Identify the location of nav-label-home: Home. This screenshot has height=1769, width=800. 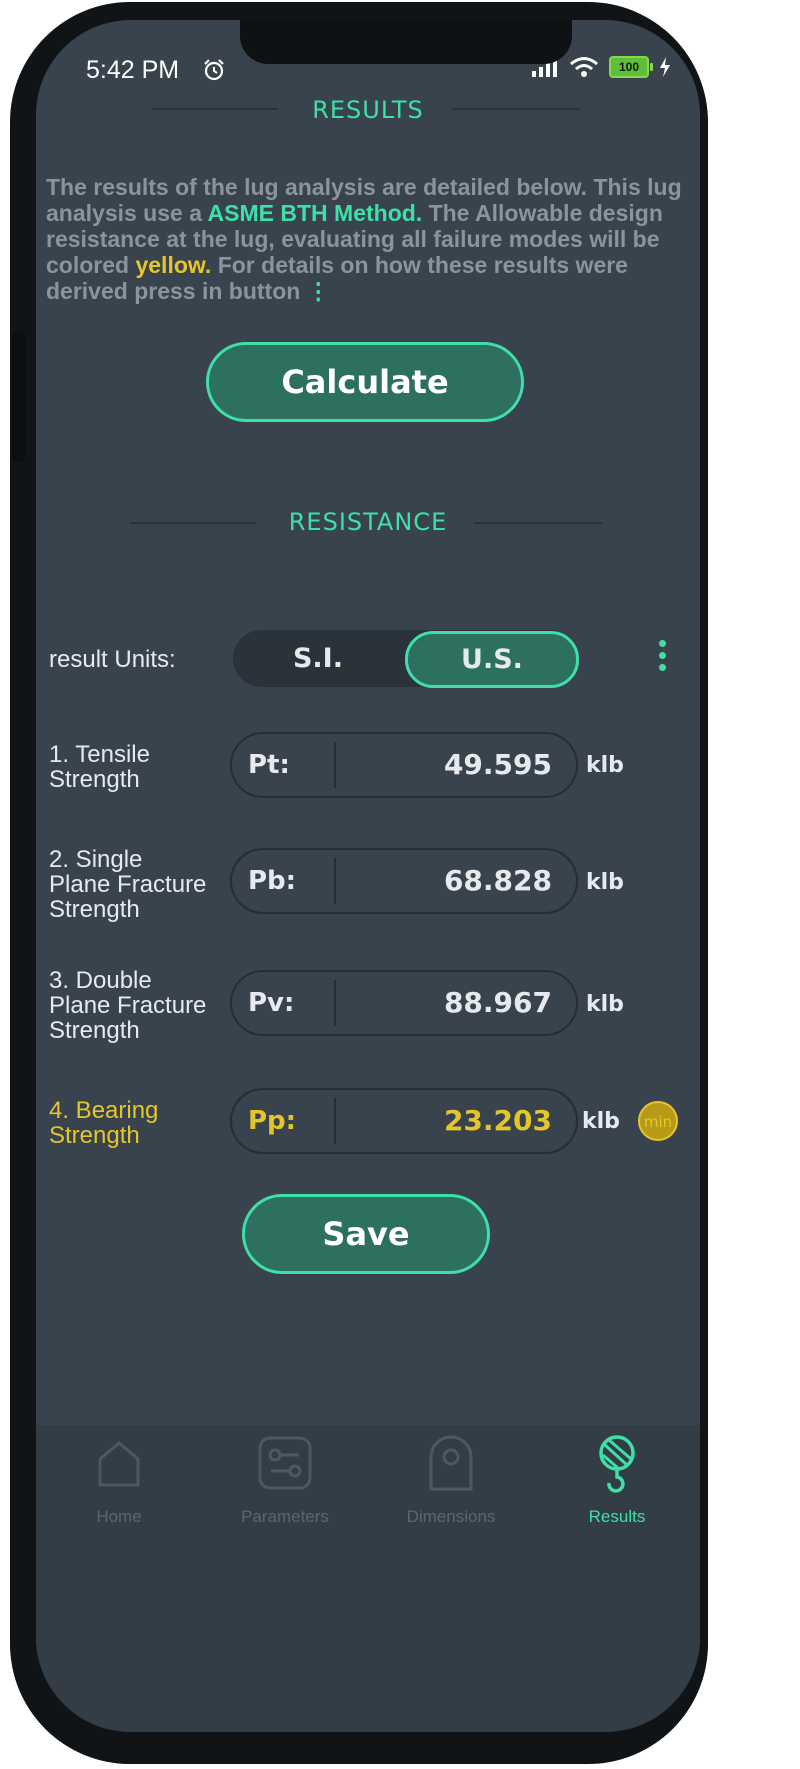
(119, 1516).